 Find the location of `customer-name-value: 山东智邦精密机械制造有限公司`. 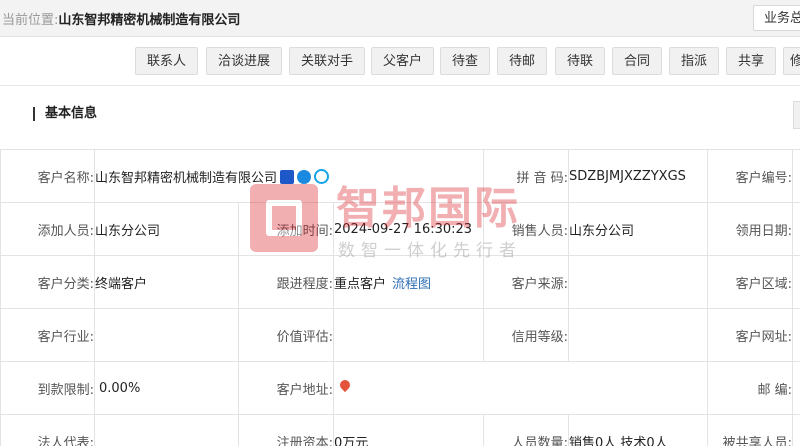

customer-name-value: 山东智邦精密机械制造有限公司 is located at coordinates (289, 176).